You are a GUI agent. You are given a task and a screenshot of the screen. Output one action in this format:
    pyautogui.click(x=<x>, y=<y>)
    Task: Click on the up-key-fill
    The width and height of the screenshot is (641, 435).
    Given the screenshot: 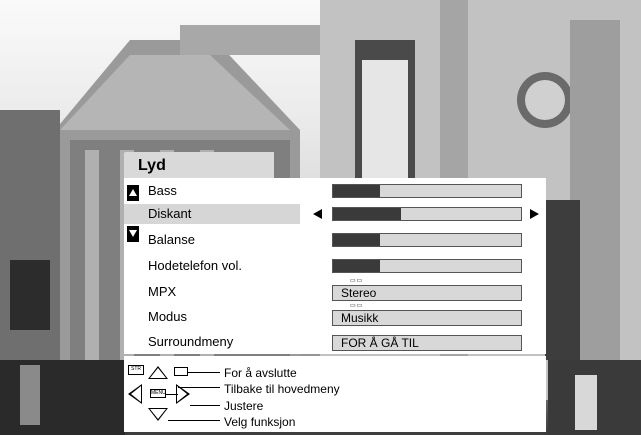 What is the action you would take?
    pyautogui.click(x=158, y=373)
    